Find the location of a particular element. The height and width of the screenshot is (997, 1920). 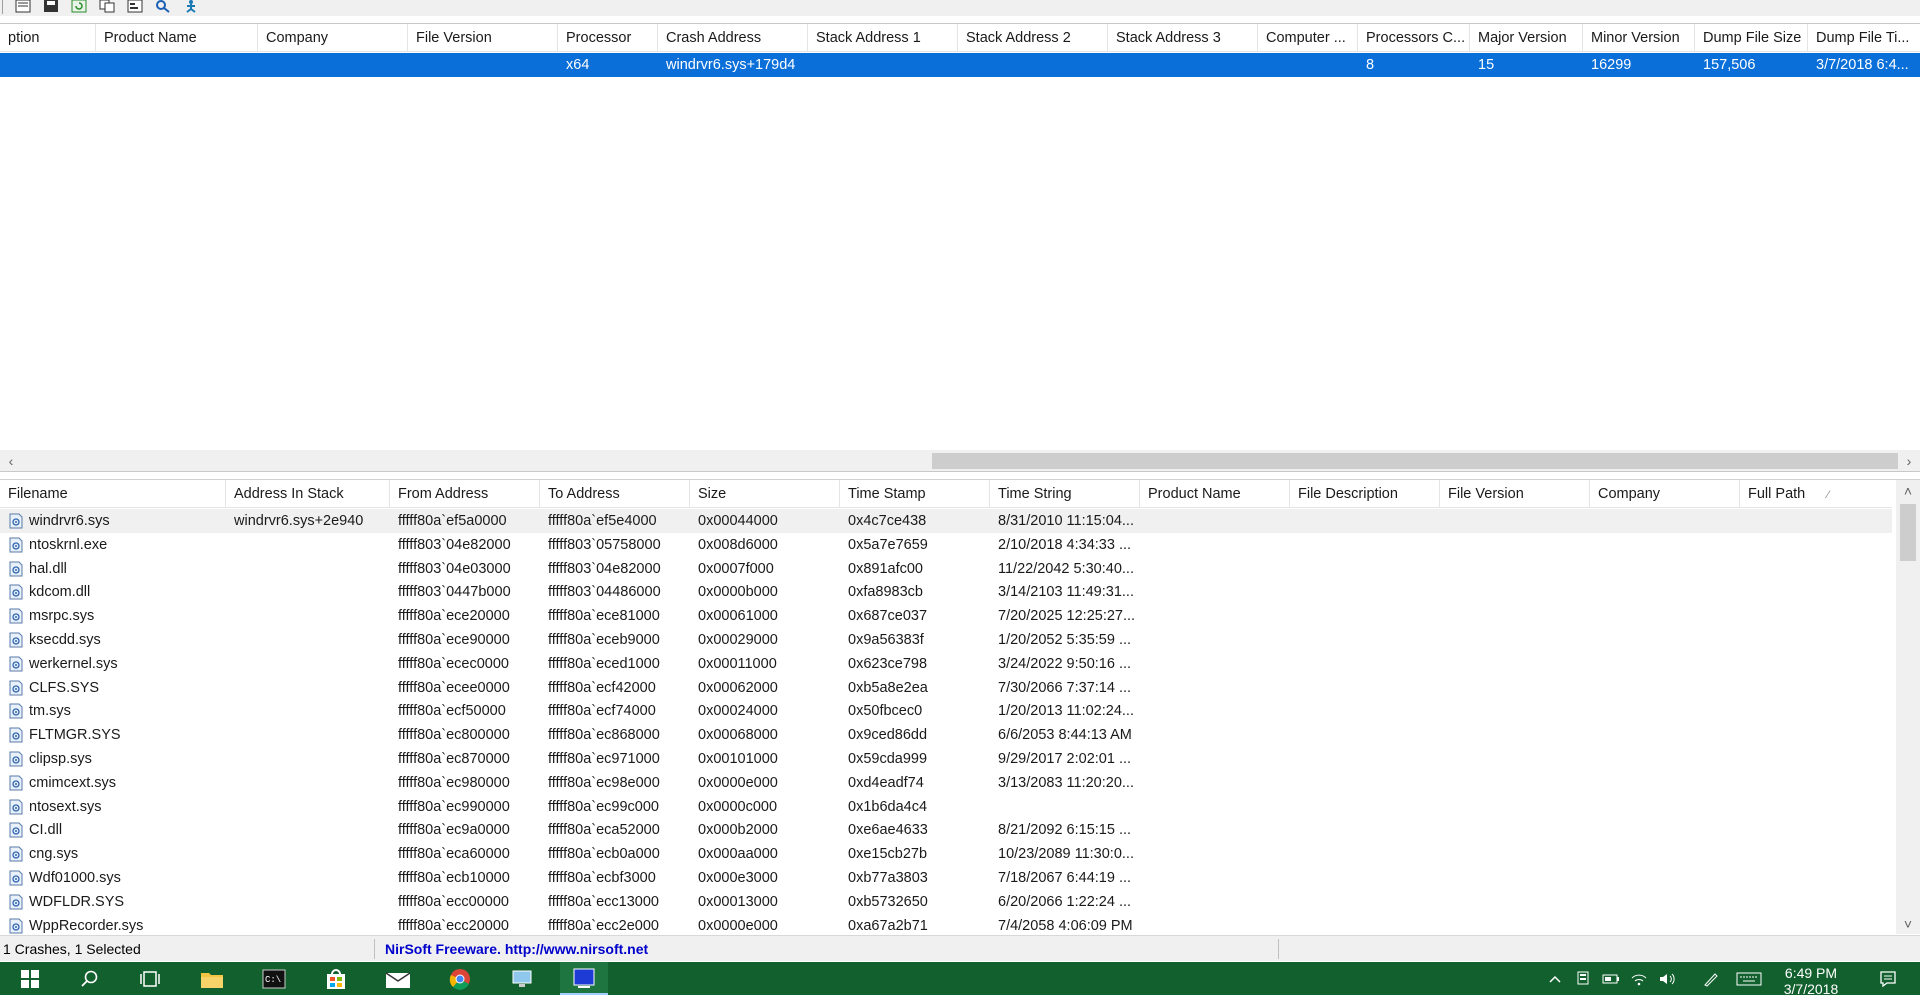

column-header-company-2: Company is located at coordinates (1665, 494).